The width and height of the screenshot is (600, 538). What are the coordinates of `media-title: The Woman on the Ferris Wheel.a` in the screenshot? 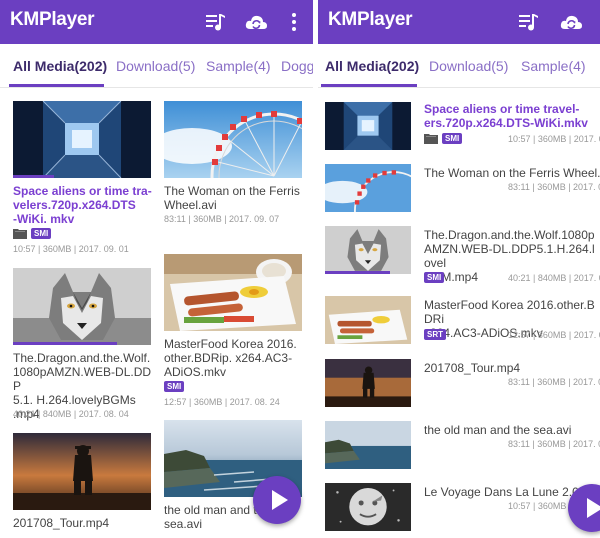 It's located at (512, 173).